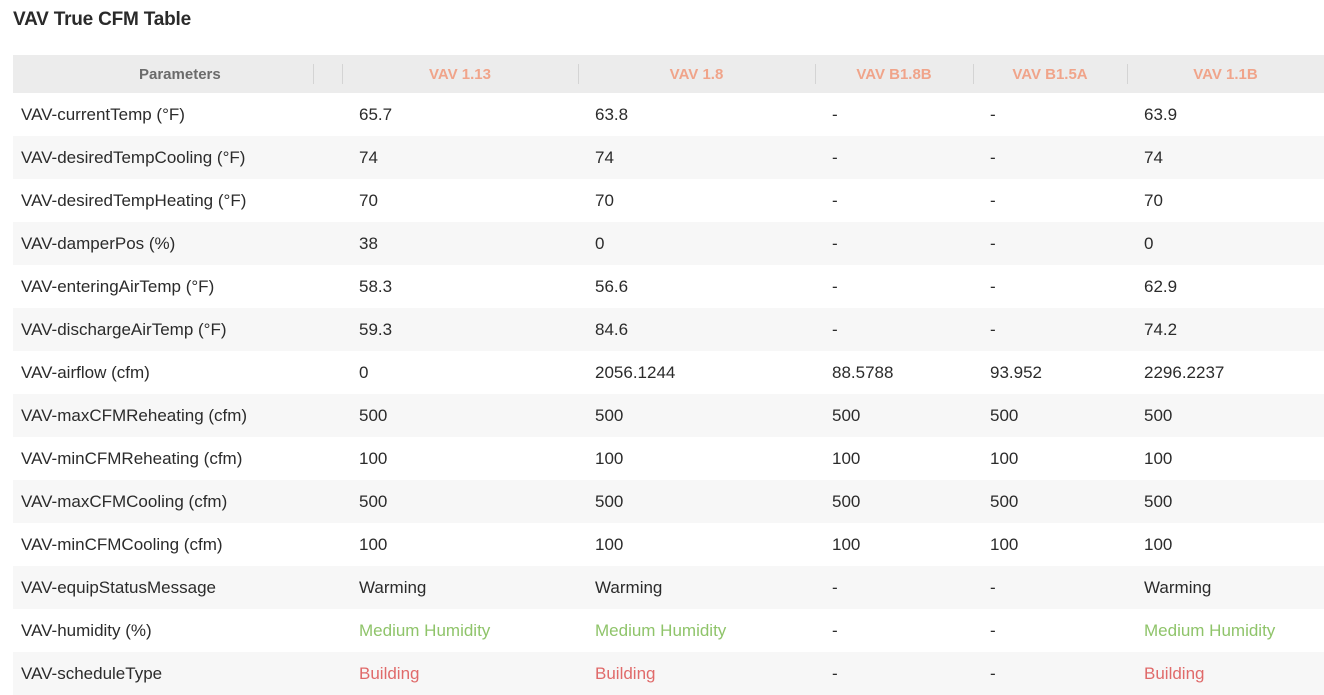  What do you see at coordinates (118, 286) in the screenshot?
I see `parameter-name-cell: VAV-enteringAirTemp (°F)` at bounding box center [118, 286].